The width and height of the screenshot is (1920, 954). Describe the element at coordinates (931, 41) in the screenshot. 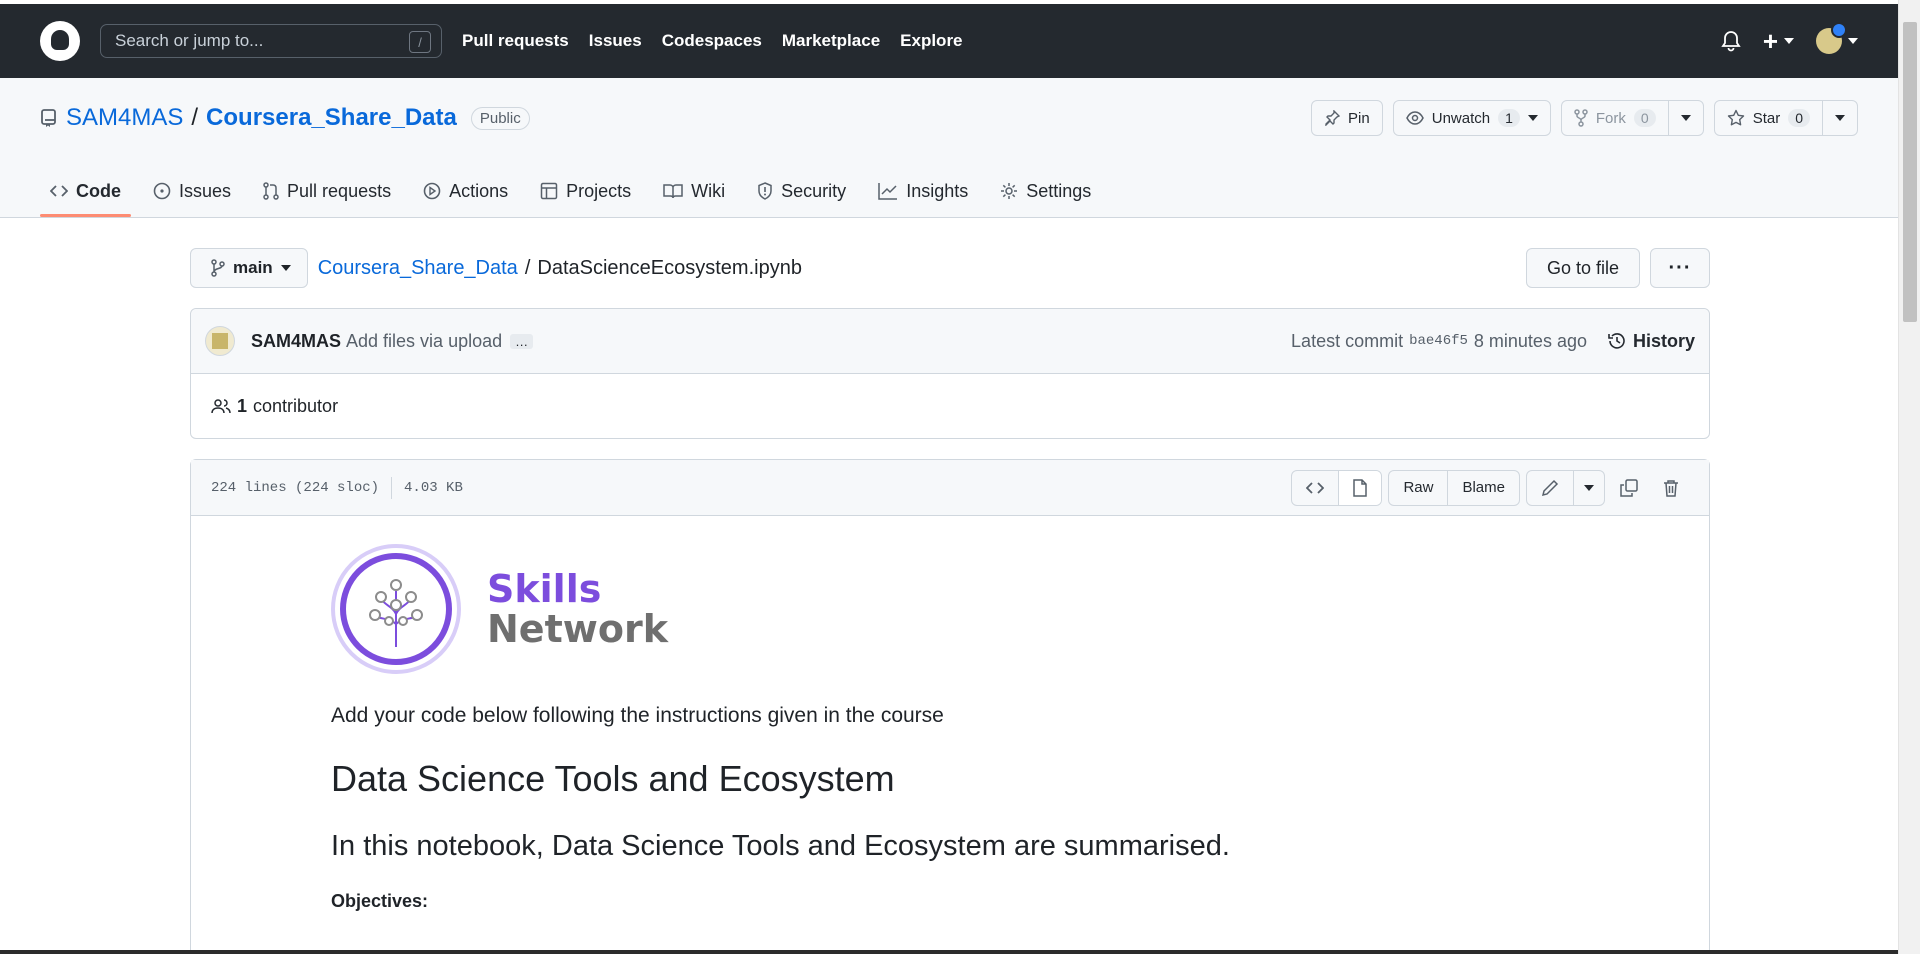

I see `nav-explore: Explore` at that location.